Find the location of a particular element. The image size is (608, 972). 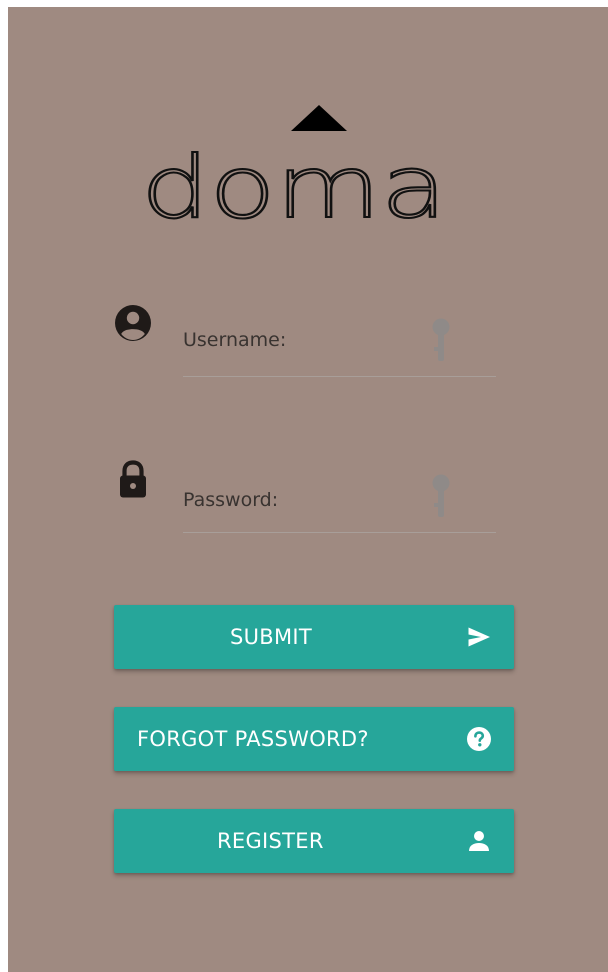

password-underline is located at coordinates (339, 532).